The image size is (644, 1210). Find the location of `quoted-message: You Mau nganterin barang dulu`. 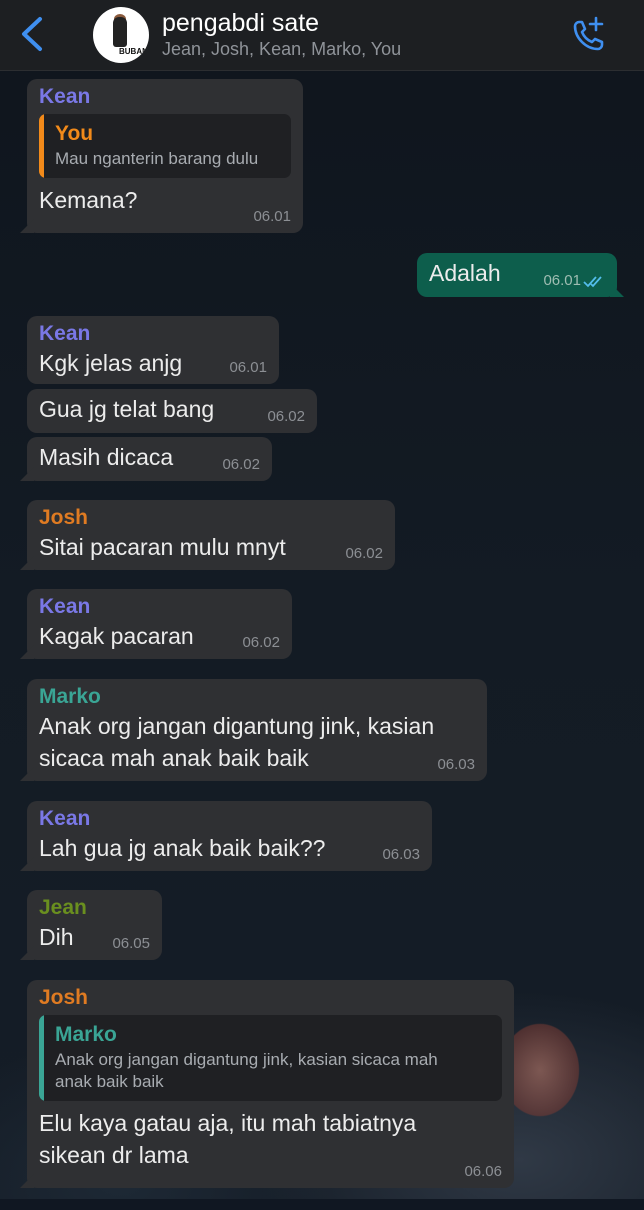

quoted-message: You Mau nganterin barang dulu is located at coordinates (165, 146).